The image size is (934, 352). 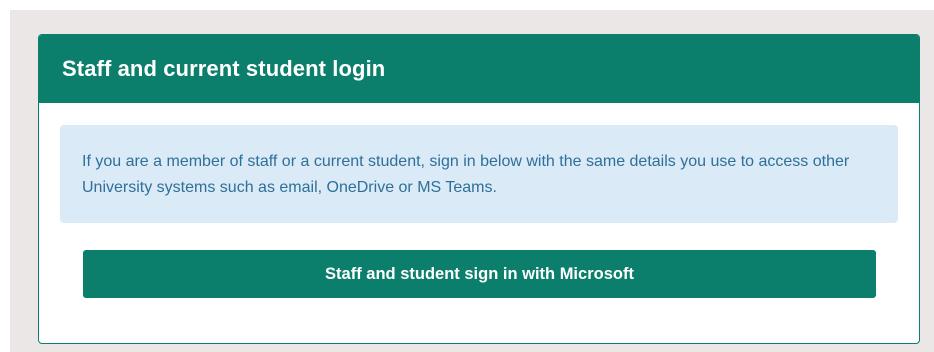 I want to click on login-title: Staff and current student login, so click(x=224, y=68).